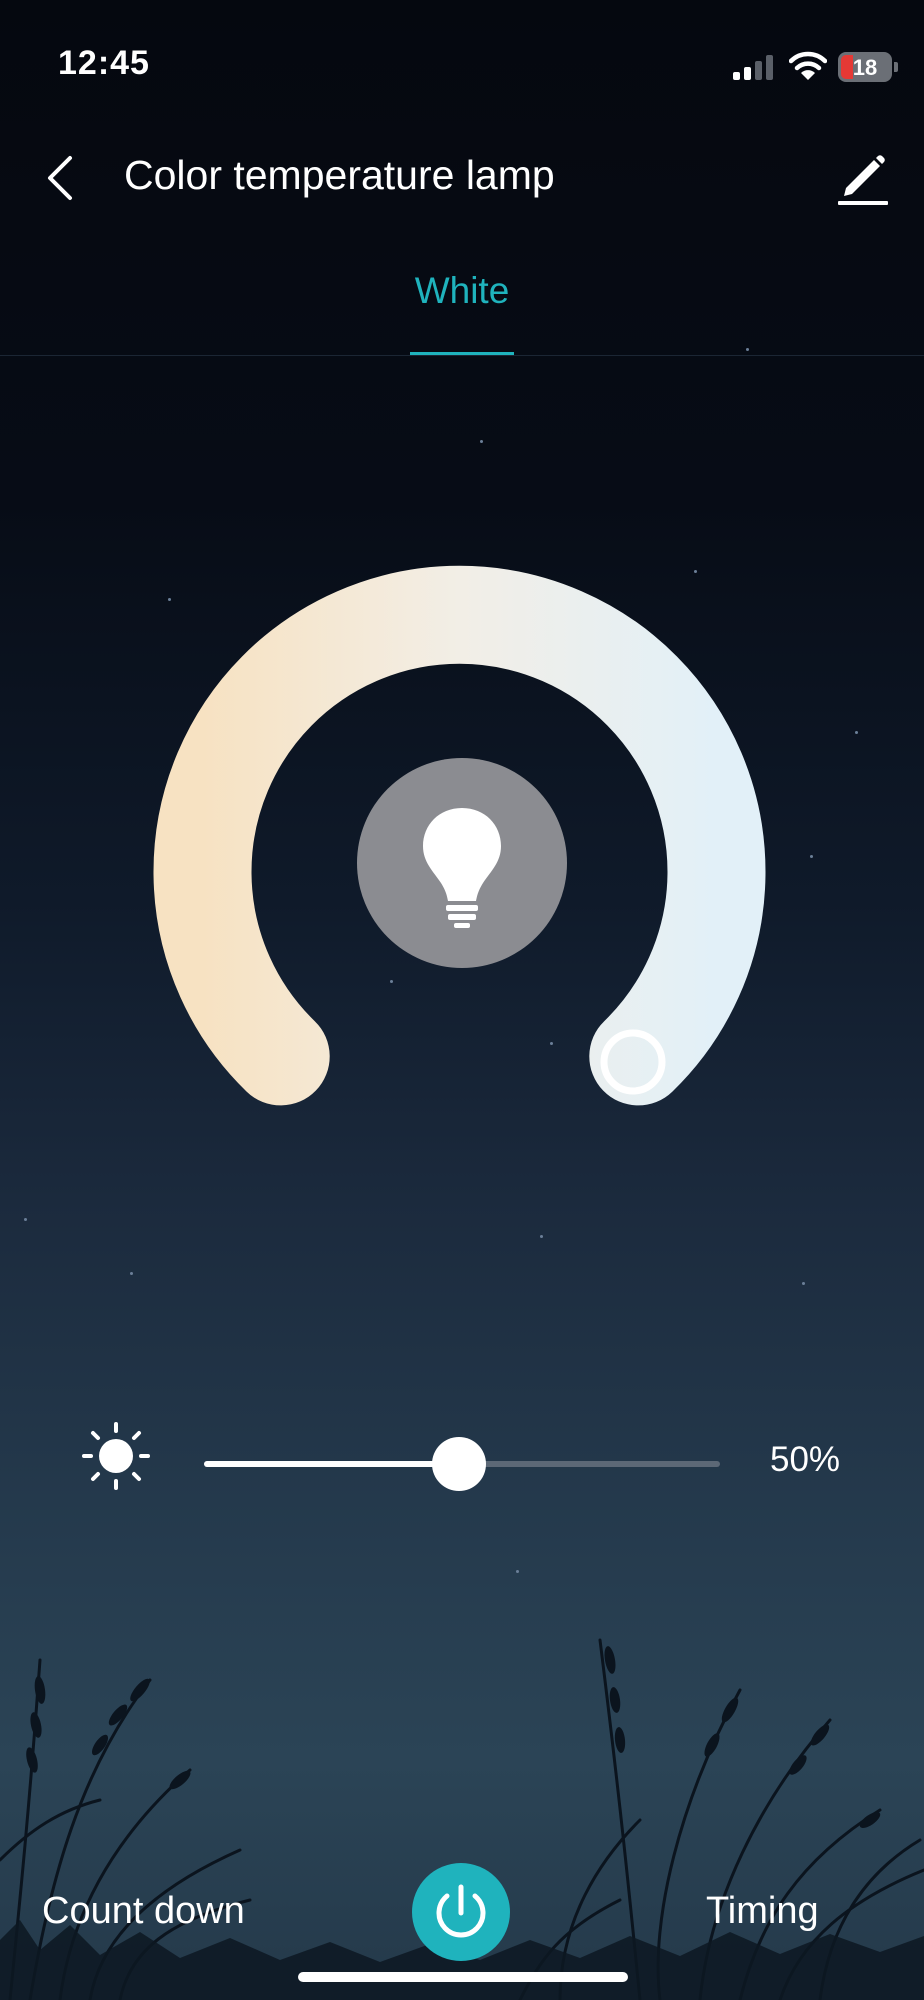 Image resolution: width=924 pixels, height=2000 pixels. What do you see at coordinates (805, 1459) in the screenshot?
I see `brightness-value: 50%` at bounding box center [805, 1459].